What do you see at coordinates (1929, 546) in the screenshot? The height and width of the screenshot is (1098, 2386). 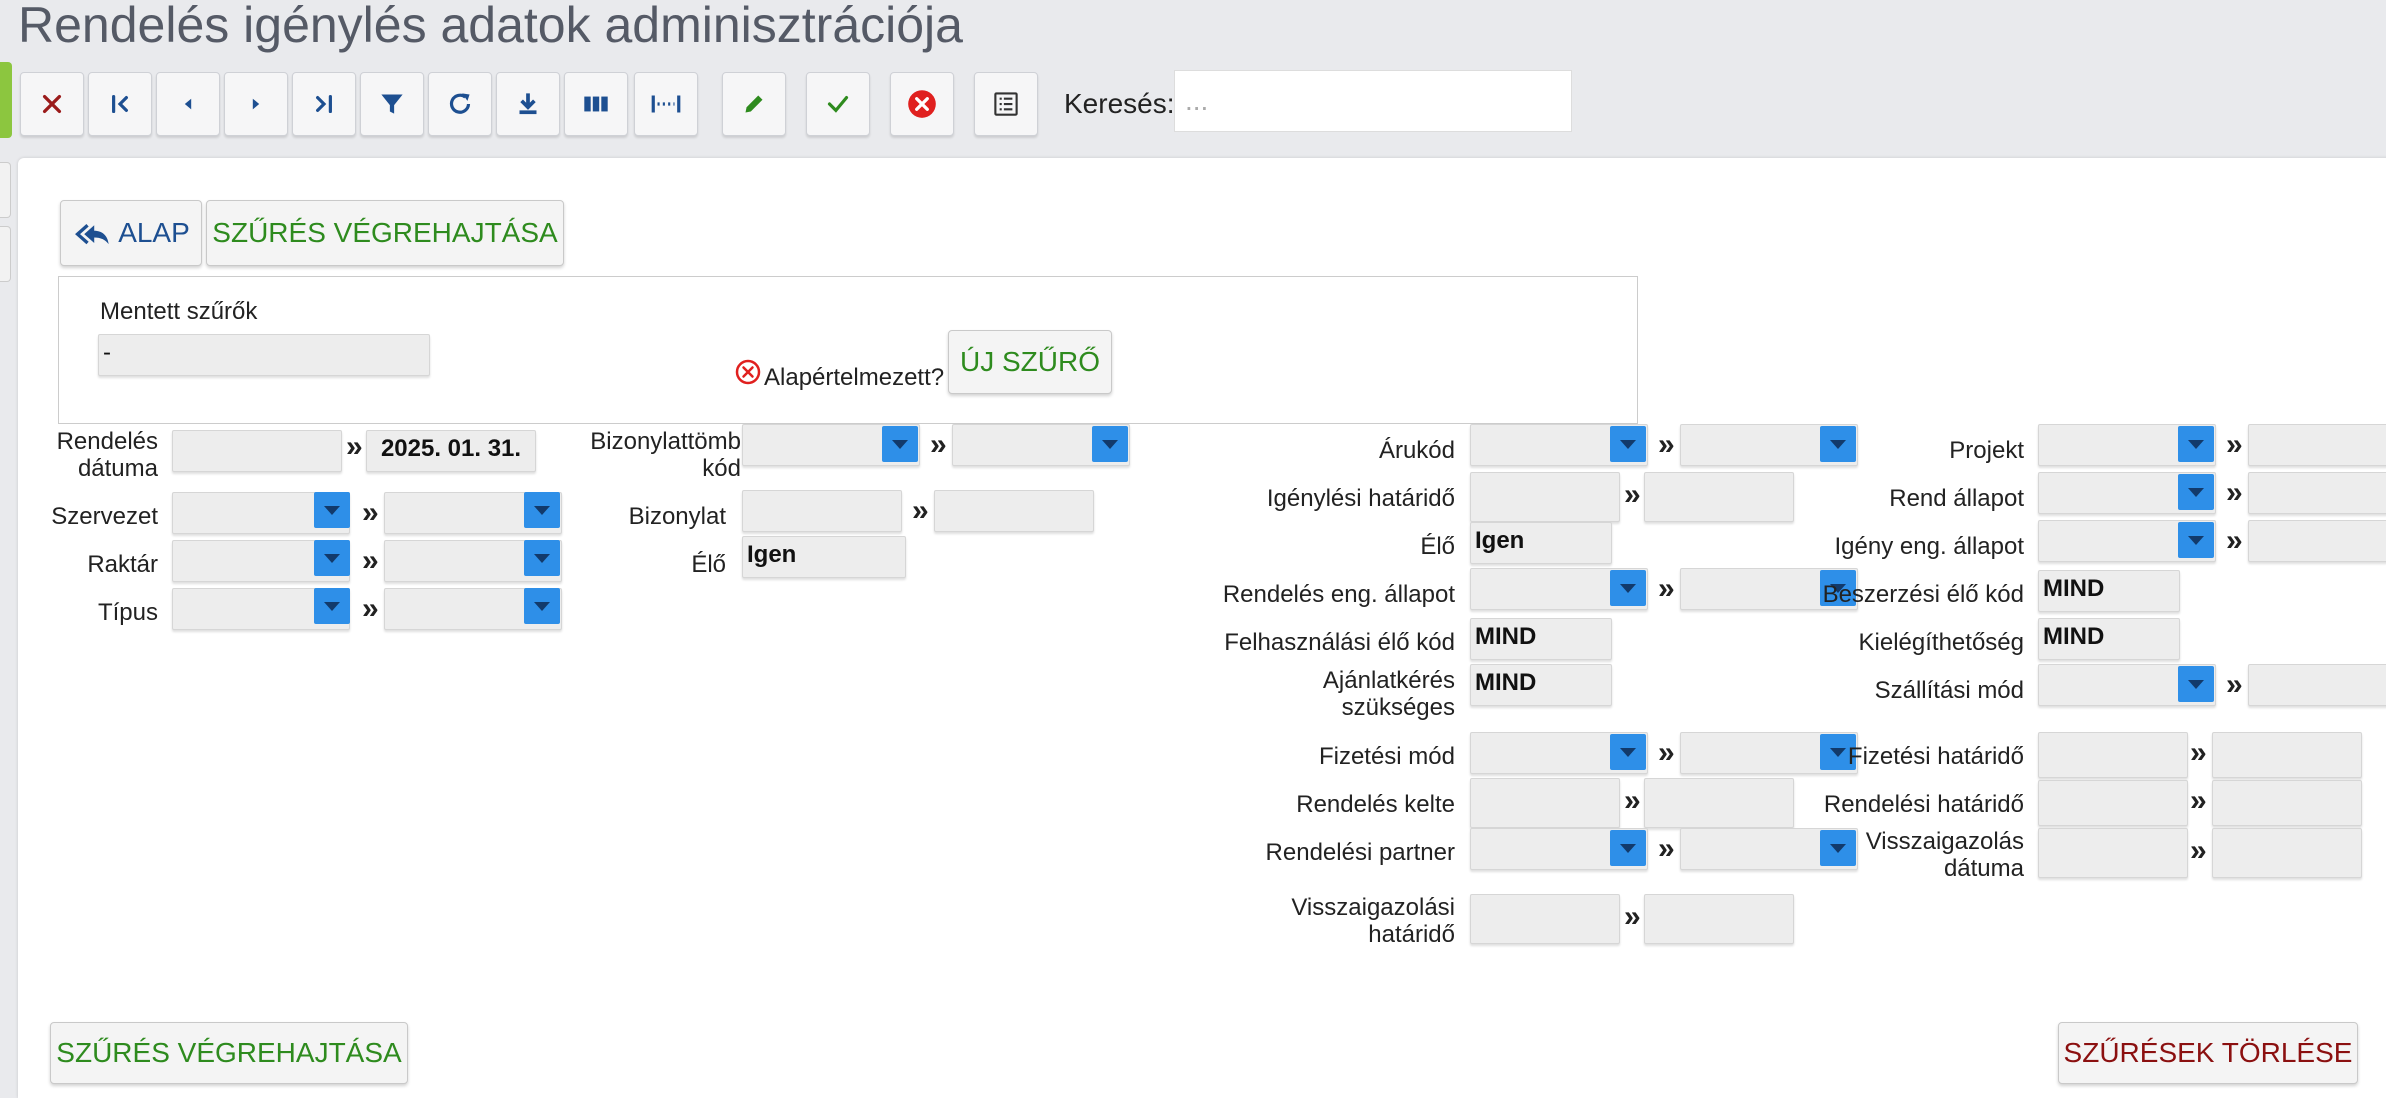 I see `igeny-eng-allapot-label: Igény eng. állapot` at bounding box center [1929, 546].